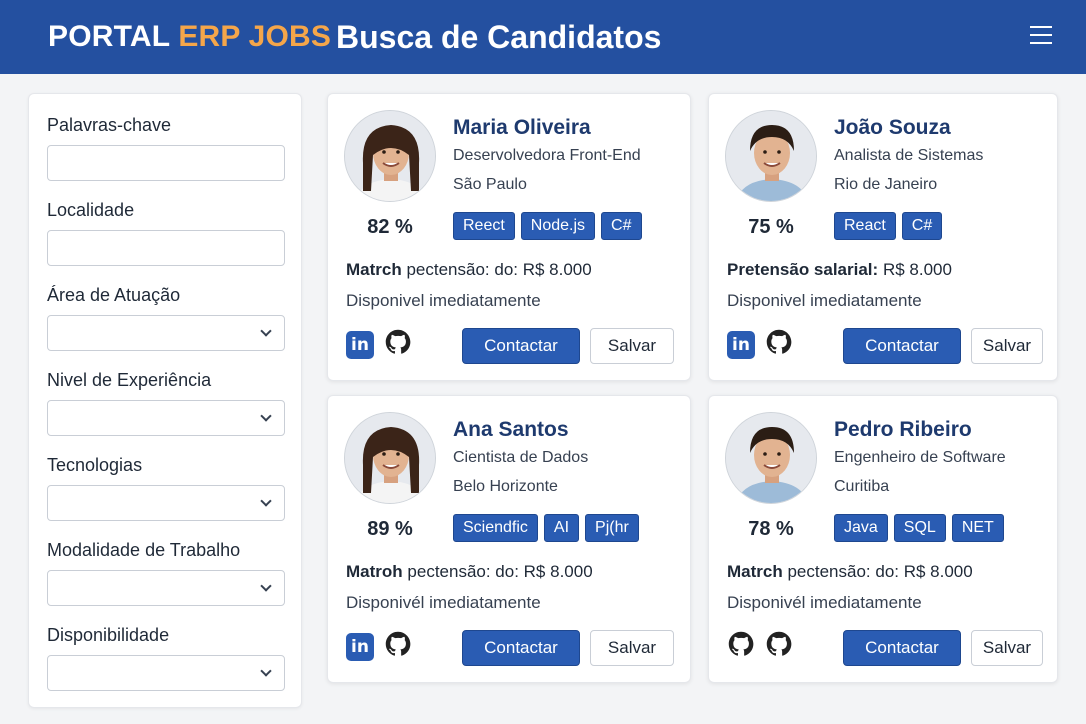  Describe the element at coordinates (561, 528) in the screenshot. I see `skill-tag: AI` at that location.